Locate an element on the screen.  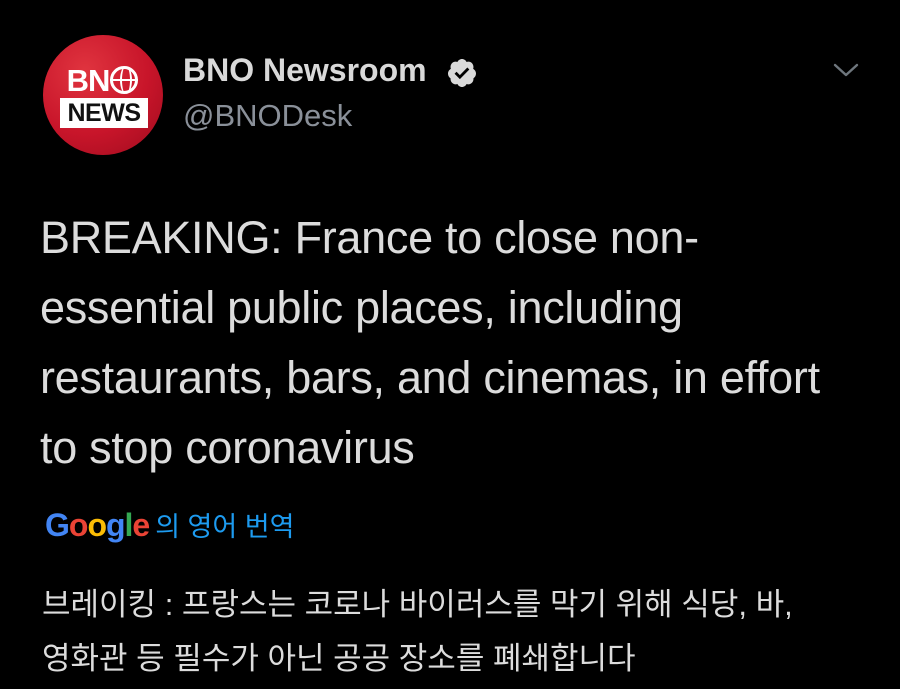
translate-link: Google 의 영어 번역 is located at coordinates (169, 525).